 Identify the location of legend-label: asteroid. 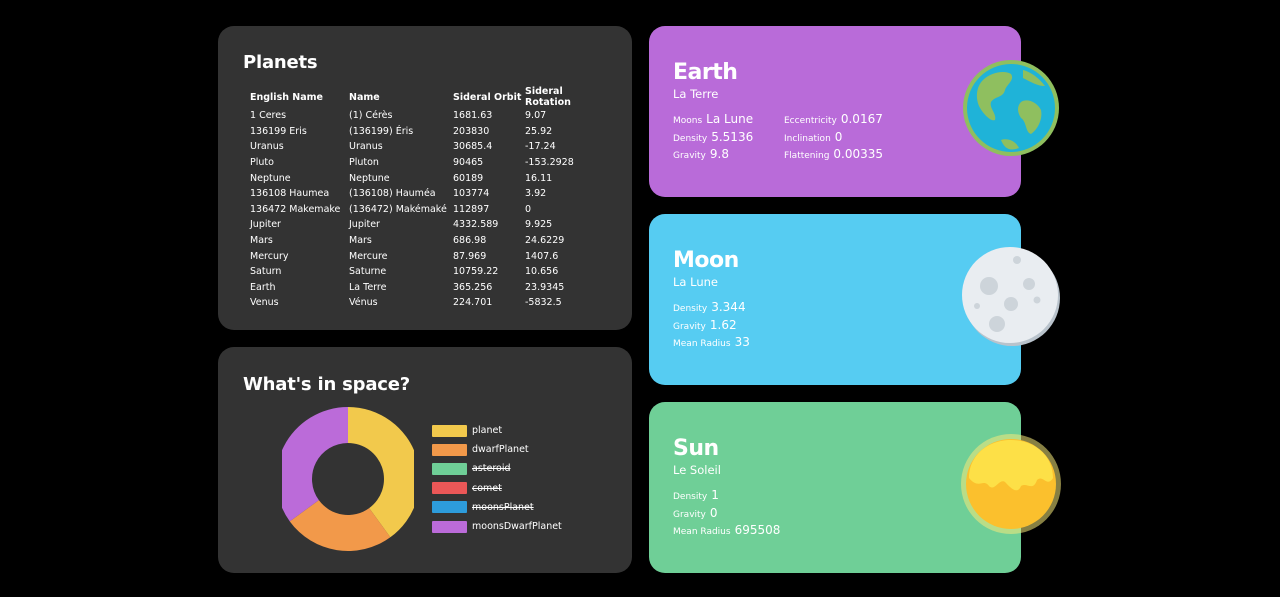
(491, 469).